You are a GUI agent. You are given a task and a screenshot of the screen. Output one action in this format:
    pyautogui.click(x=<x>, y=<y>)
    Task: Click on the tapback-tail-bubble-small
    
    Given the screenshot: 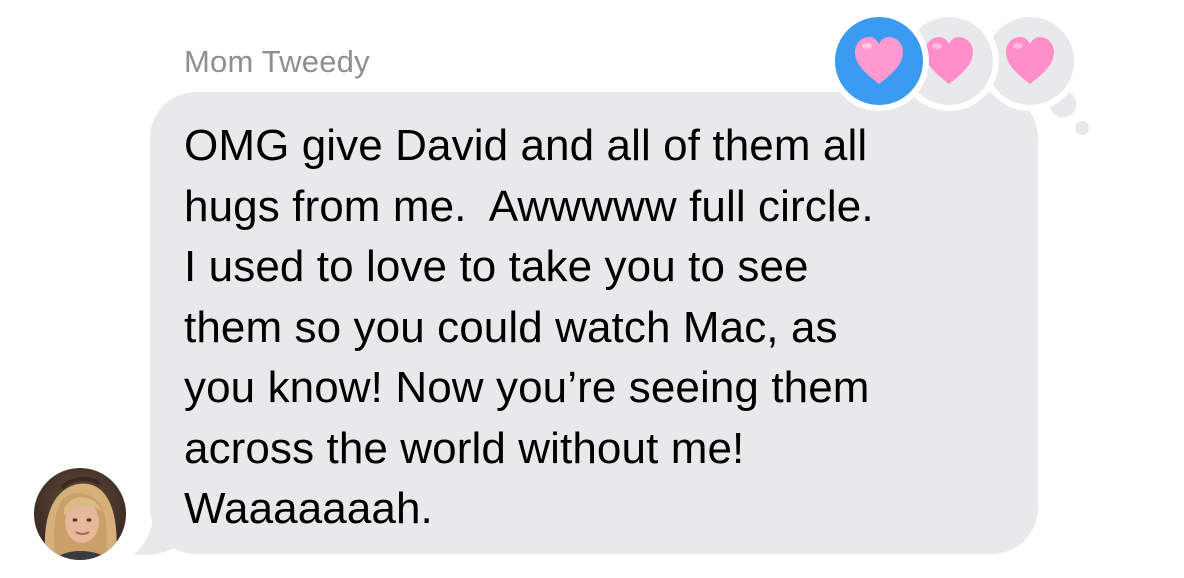 What is the action you would take?
    pyautogui.click(x=1082, y=128)
    